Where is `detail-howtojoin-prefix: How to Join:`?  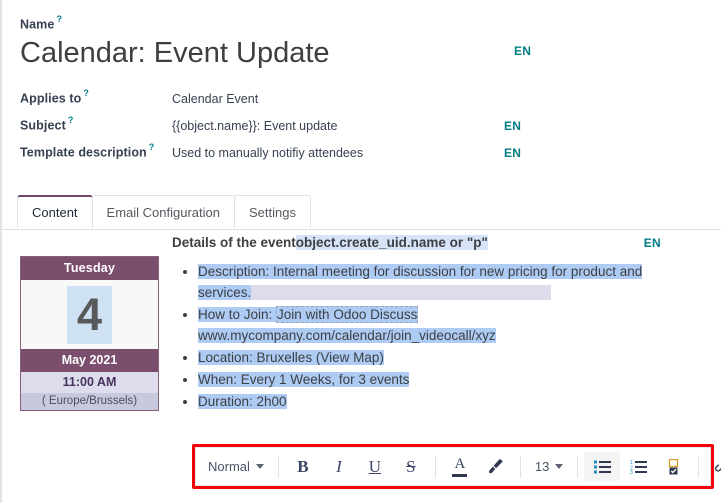
detail-howtojoin-prefix: How to Join: is located at coordinates (237, 315).